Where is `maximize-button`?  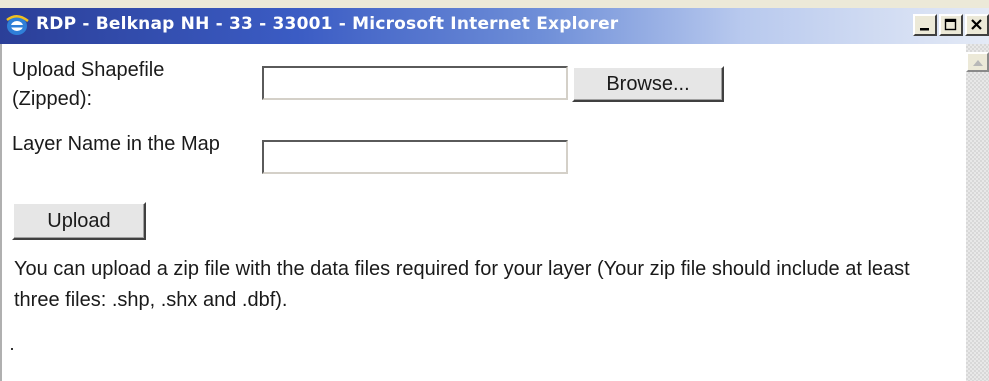
maximize-button is located at coordinates (951, 25).